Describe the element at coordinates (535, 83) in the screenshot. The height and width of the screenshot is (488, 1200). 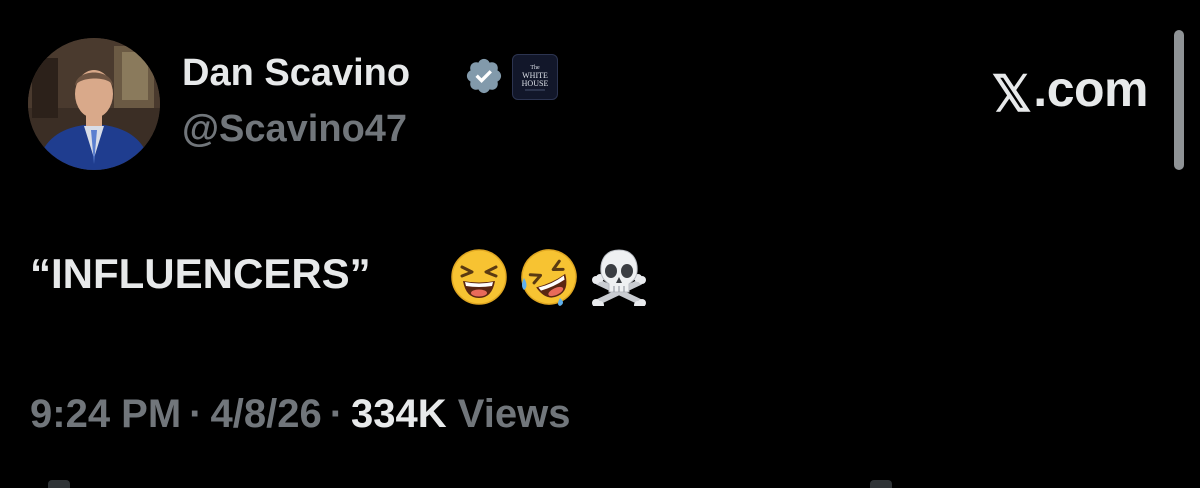
I see `svg-text: HOUSE` at that location.